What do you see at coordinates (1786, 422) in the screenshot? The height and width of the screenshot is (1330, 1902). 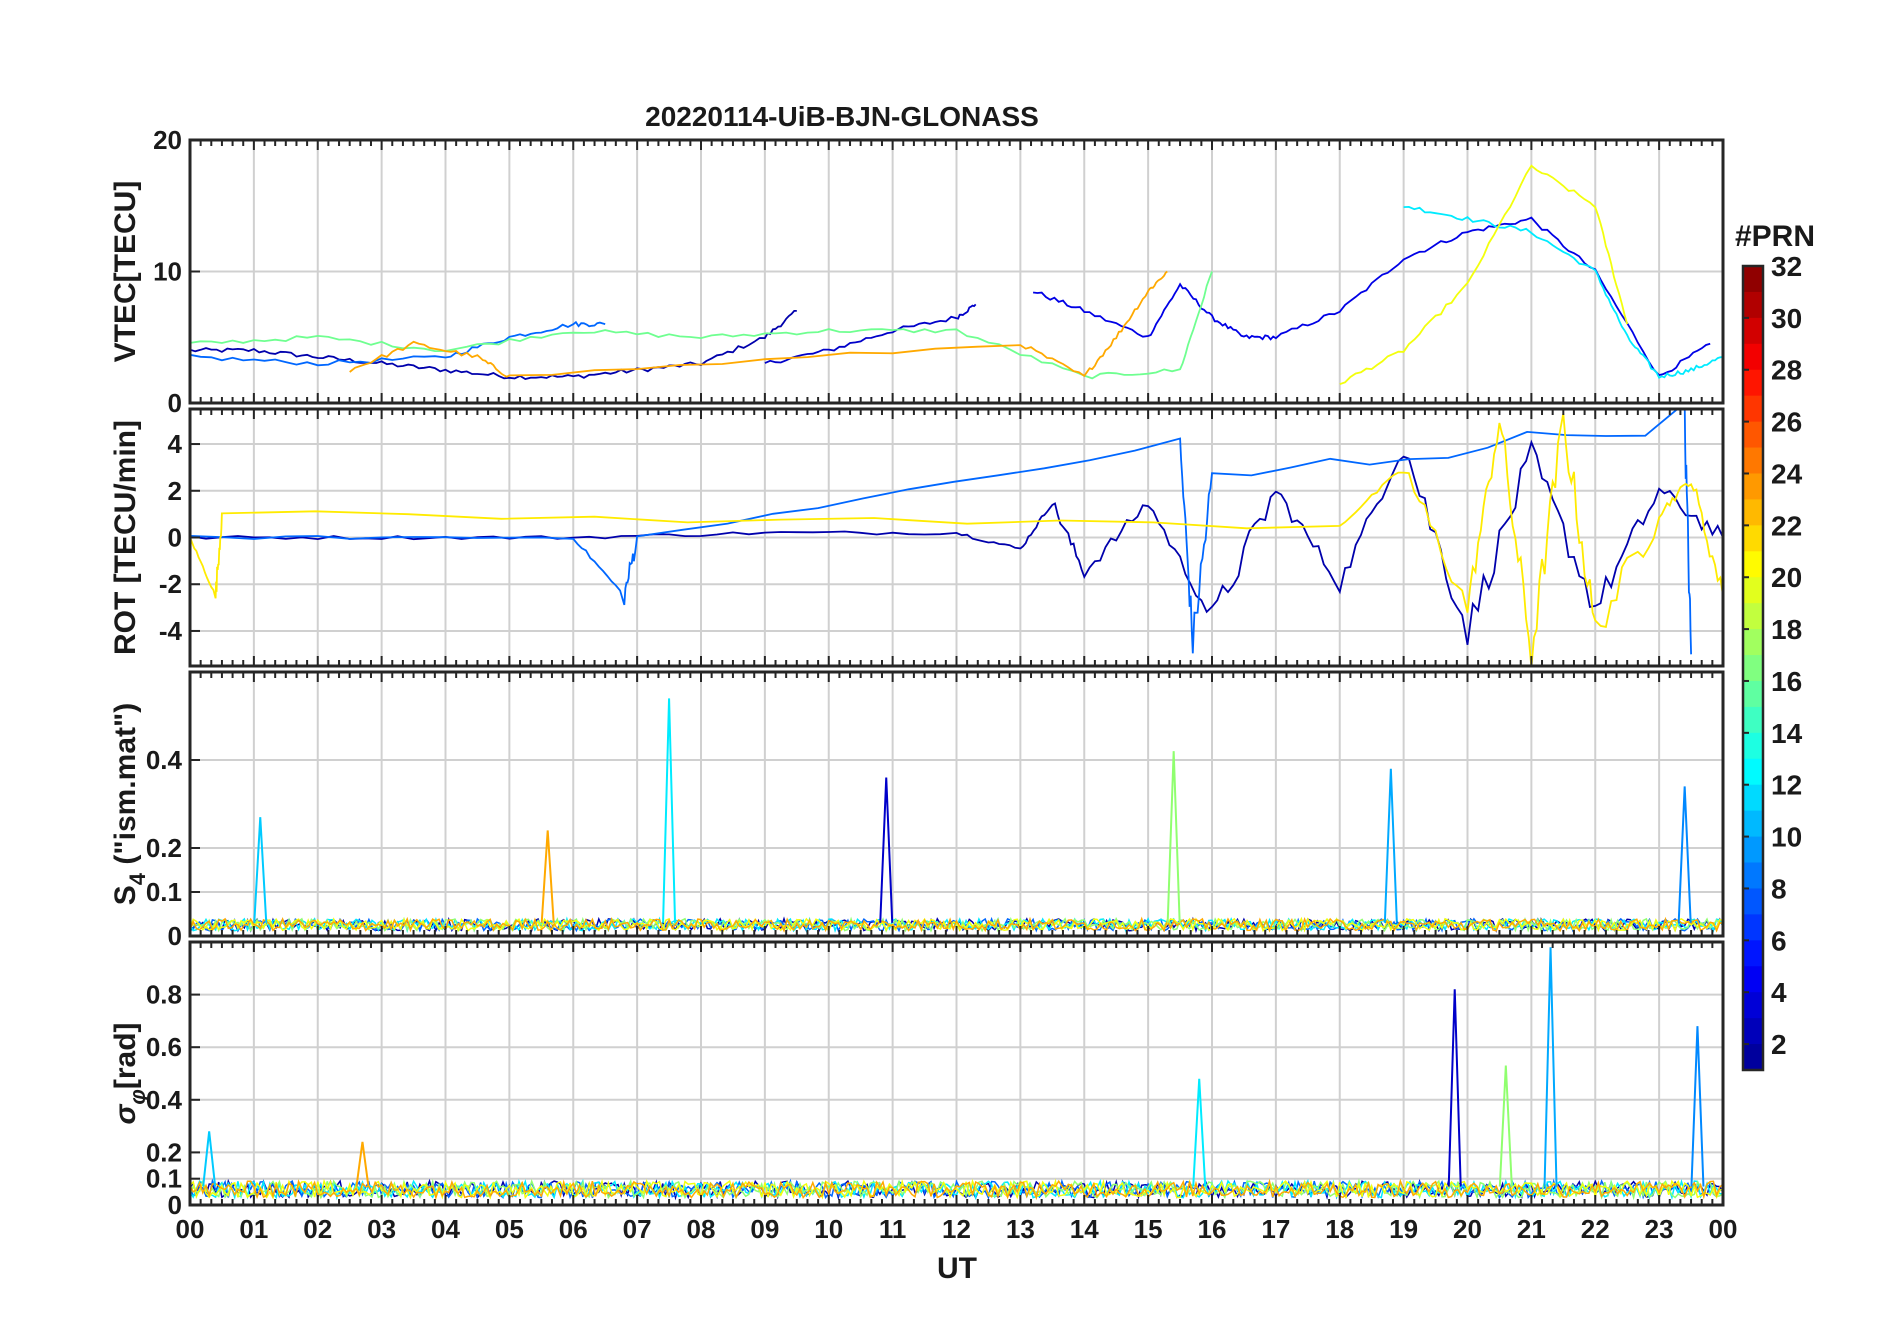 I see `colorbar-tick-label: 26` at bounding box center [1786, 422].